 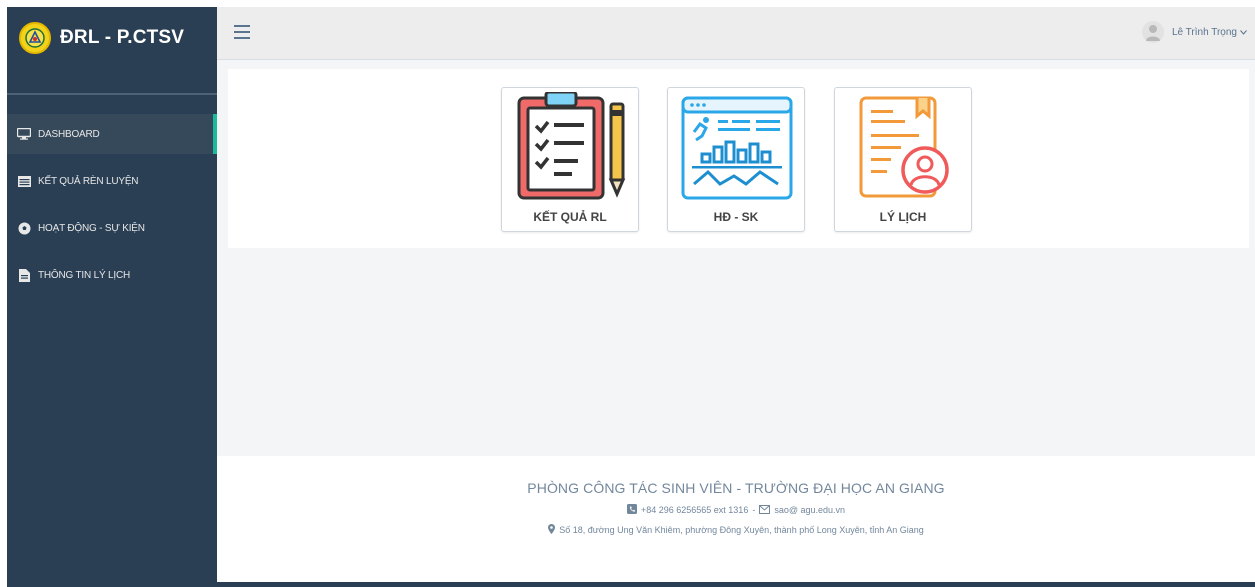 What do you see at coordinates (24, 134) in the screenshot?
I see `desktop-icon` at bounding box center [24, 134].